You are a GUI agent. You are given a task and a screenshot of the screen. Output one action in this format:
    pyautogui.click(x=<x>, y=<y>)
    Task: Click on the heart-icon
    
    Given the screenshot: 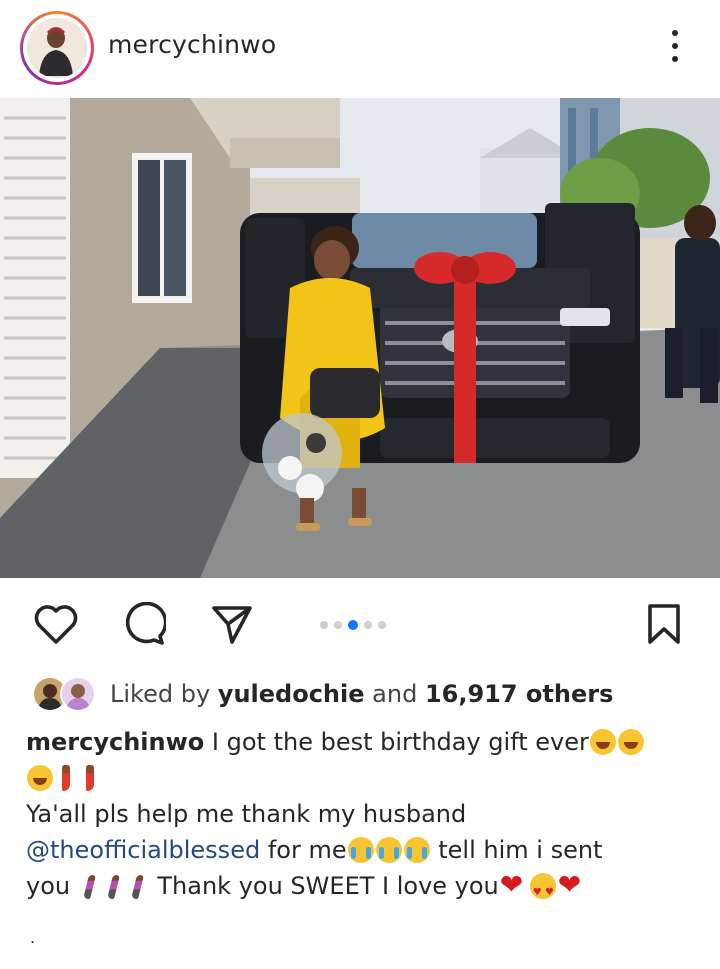 What is the action you would take?
    pyautogui.click(x=56, y=624)
    